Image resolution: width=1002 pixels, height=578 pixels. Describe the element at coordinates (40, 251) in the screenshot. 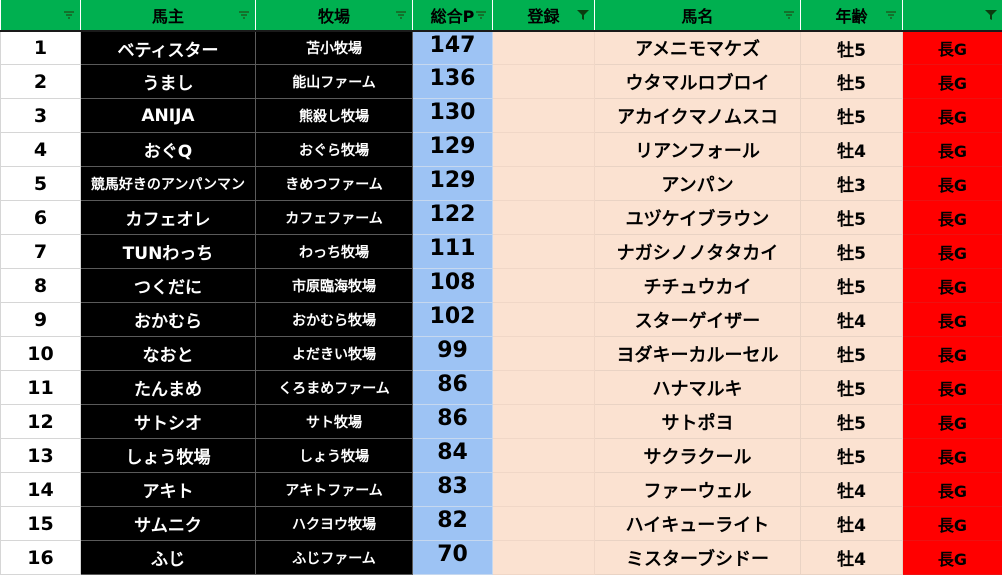

I see `cell-rank: 7` at that location.